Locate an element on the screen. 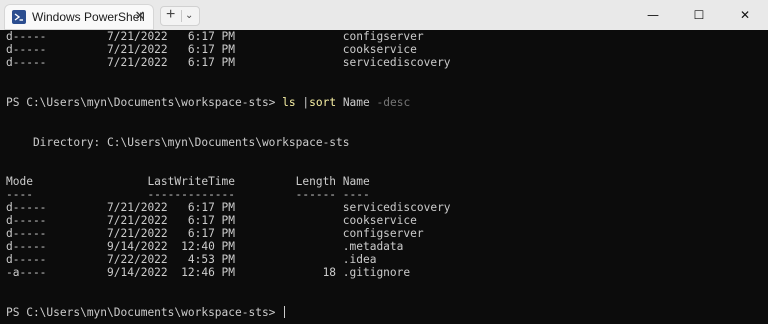  tab-windows-powershell: Windows PowerShell ✕ is located at coordinates (79, 17).